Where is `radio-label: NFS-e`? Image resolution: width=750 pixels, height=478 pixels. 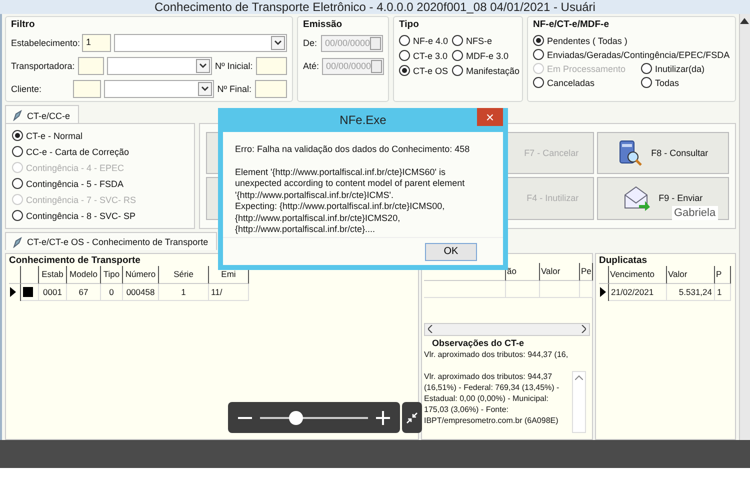
radio-label: NFS-e is located at coordinates (479, 41).